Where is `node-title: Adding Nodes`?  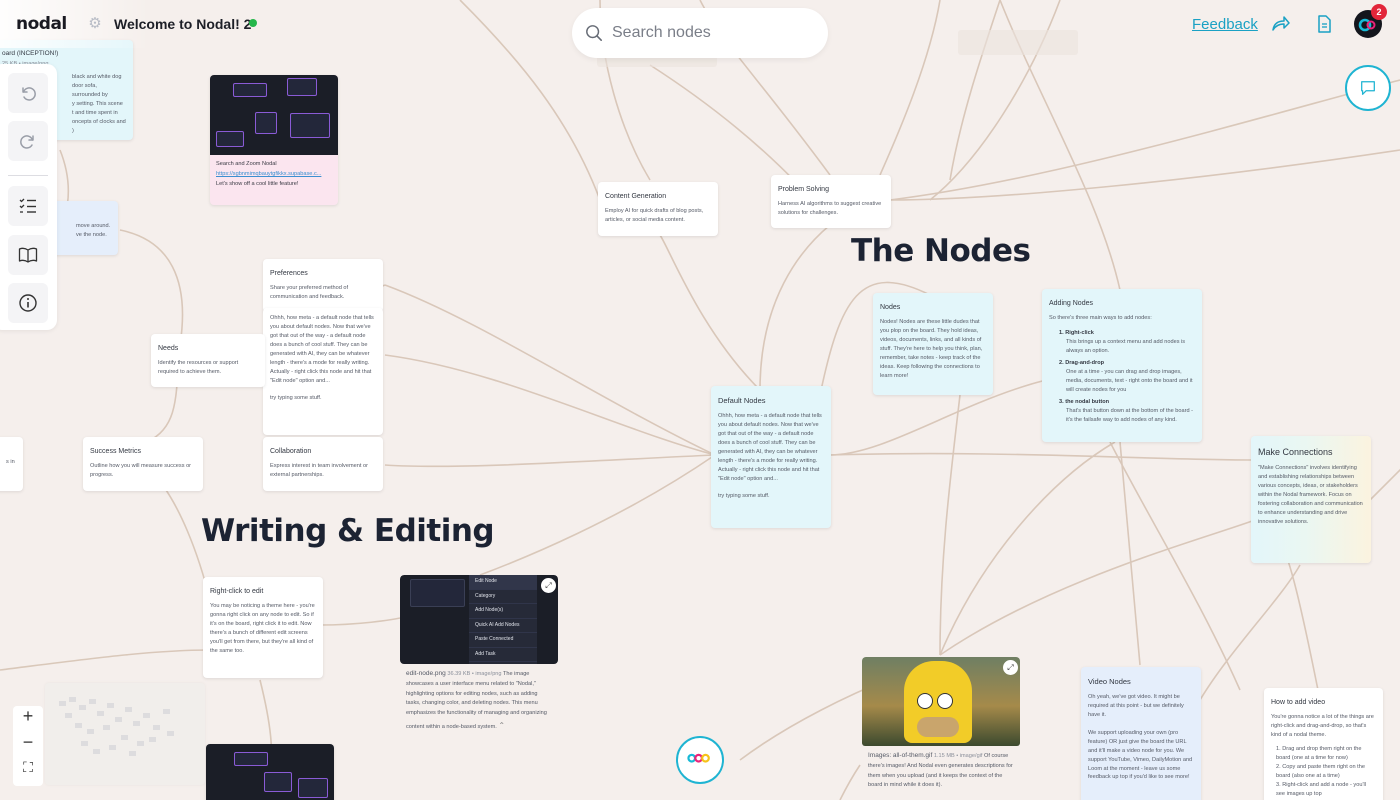
node-title: Adding Nodes is located at coordinates (1071, 303).